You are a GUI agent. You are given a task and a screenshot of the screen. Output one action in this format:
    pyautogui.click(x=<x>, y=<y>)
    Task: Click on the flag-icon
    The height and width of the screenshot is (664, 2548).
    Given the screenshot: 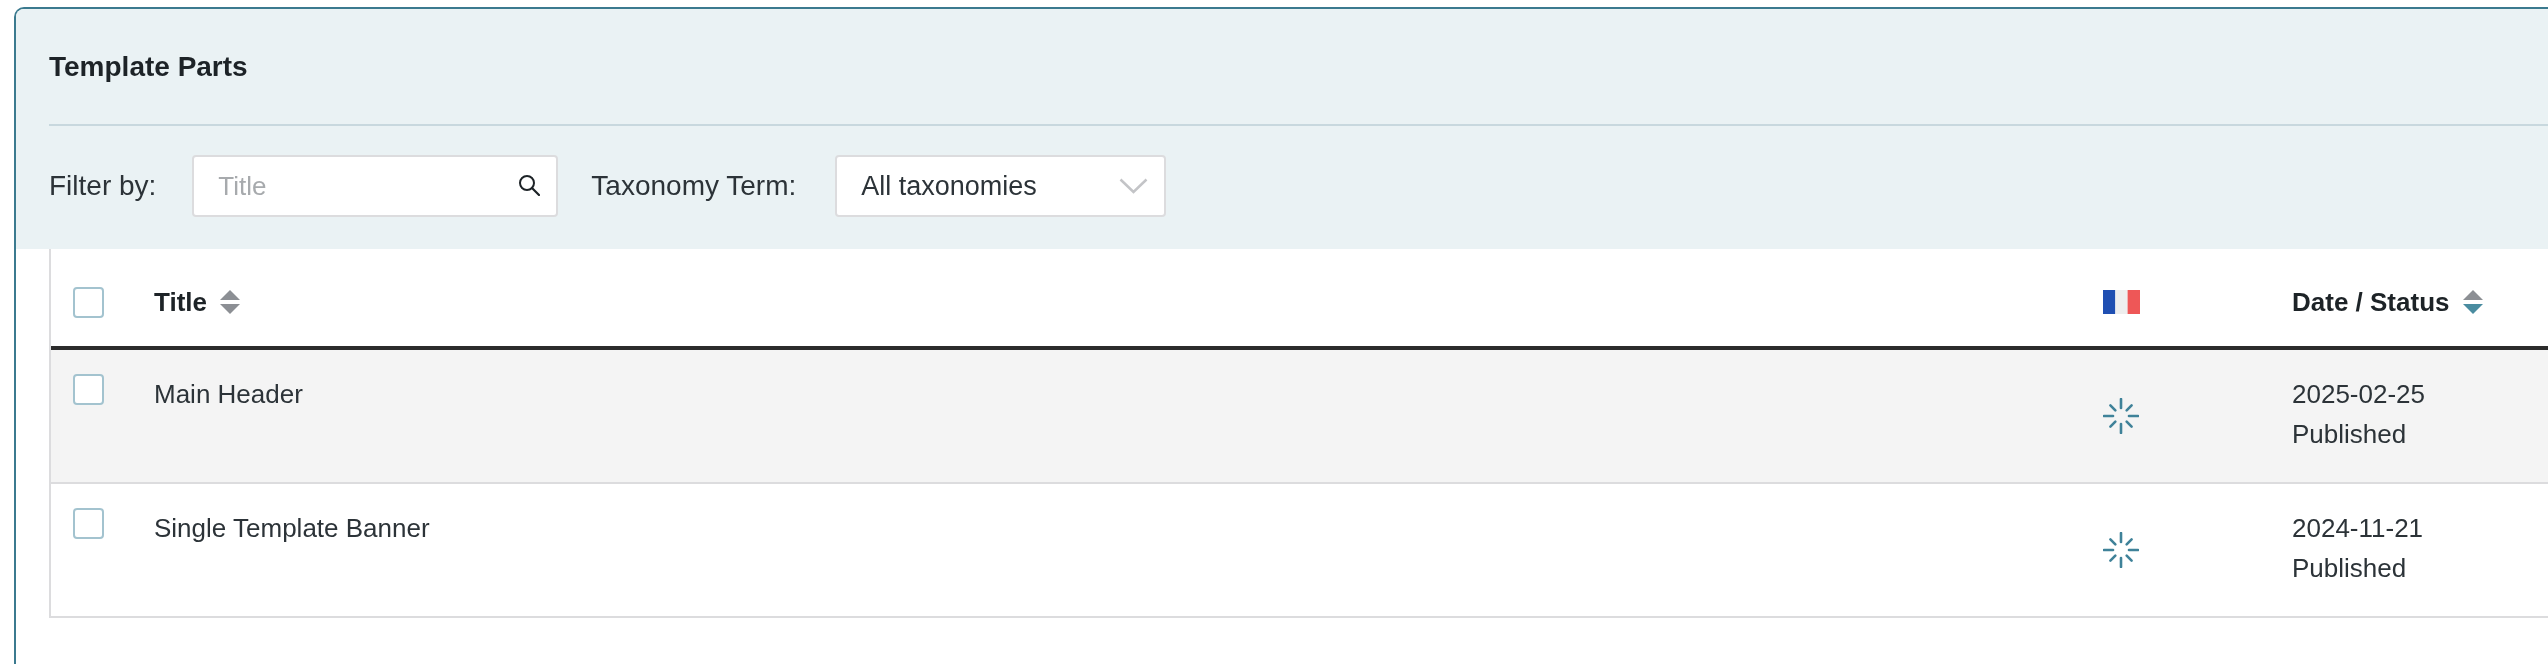 What is the action you would take?
    pyautogui.click(x=2121, y=302)
    